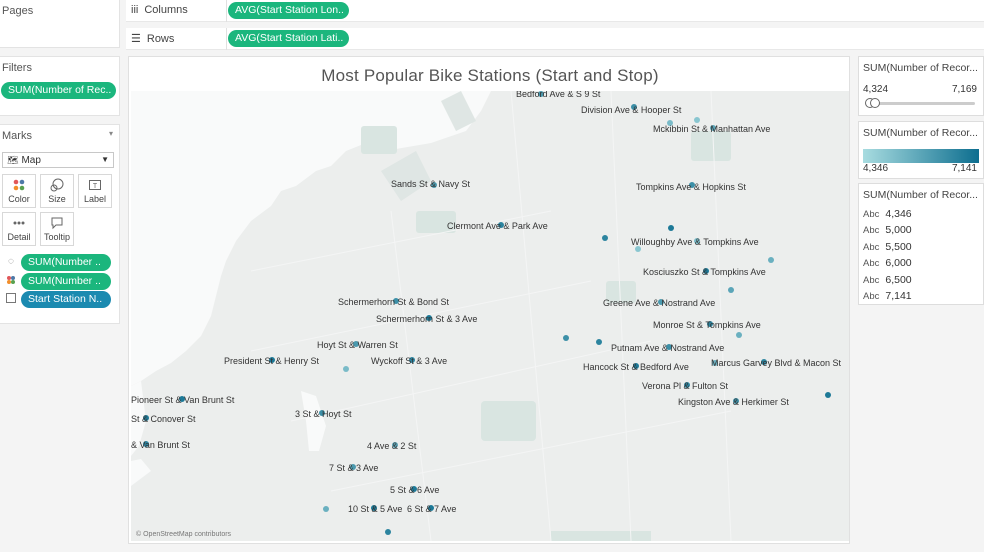 Image resolution: width=984 pixels, height=552 pixels. I want to click on label-icon: T, so click(95, 186).